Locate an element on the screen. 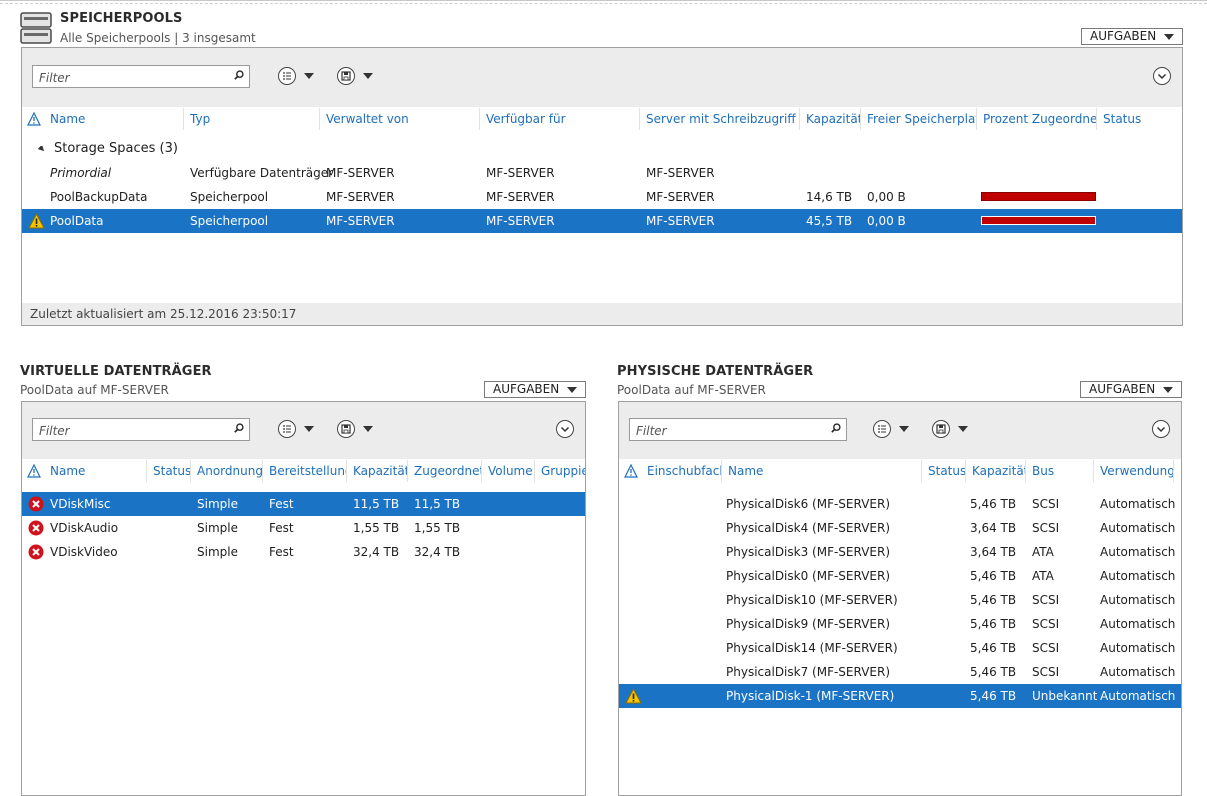 This screenshot has width=1207, height=796. virtual-cell-name: VDiskAudio is located at coordinates (84, 528).